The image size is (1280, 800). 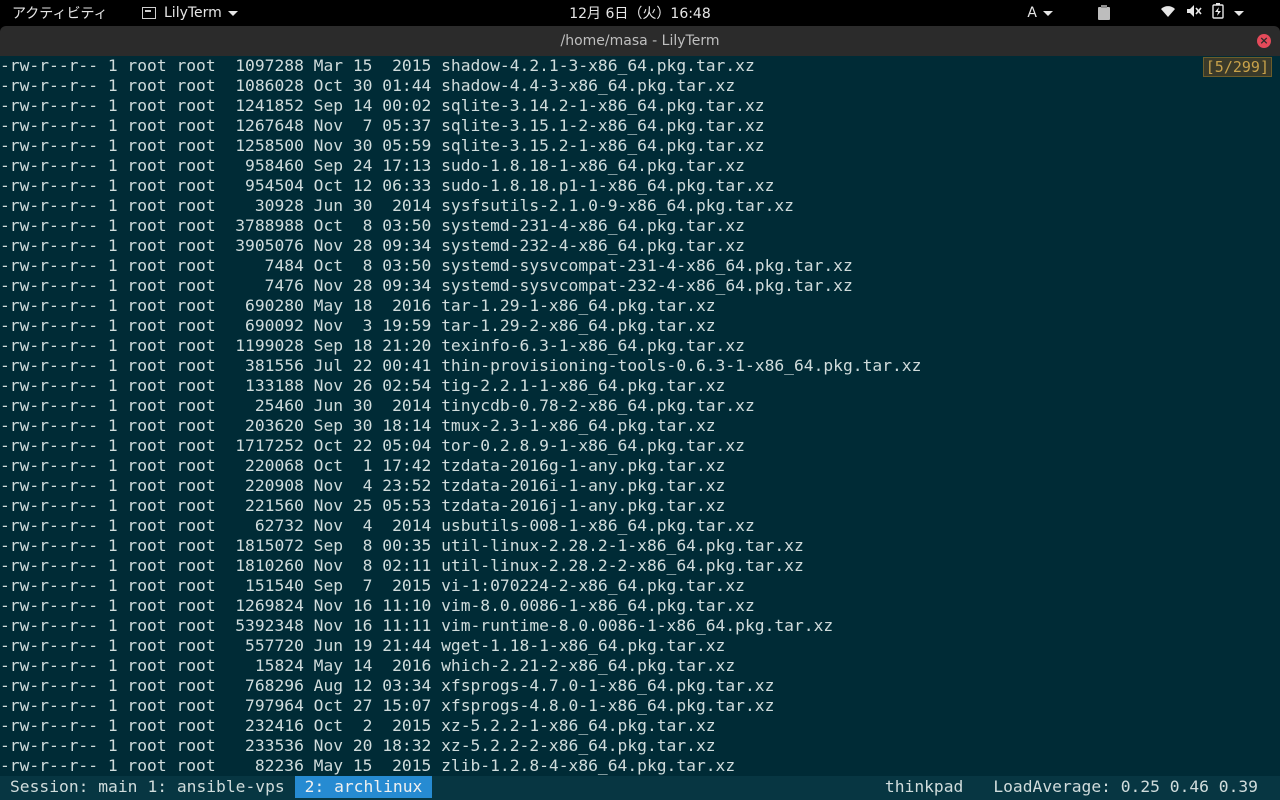 I want to click on tmux-window-tab: 1: ansible-vps, so click(x=215, y=787).